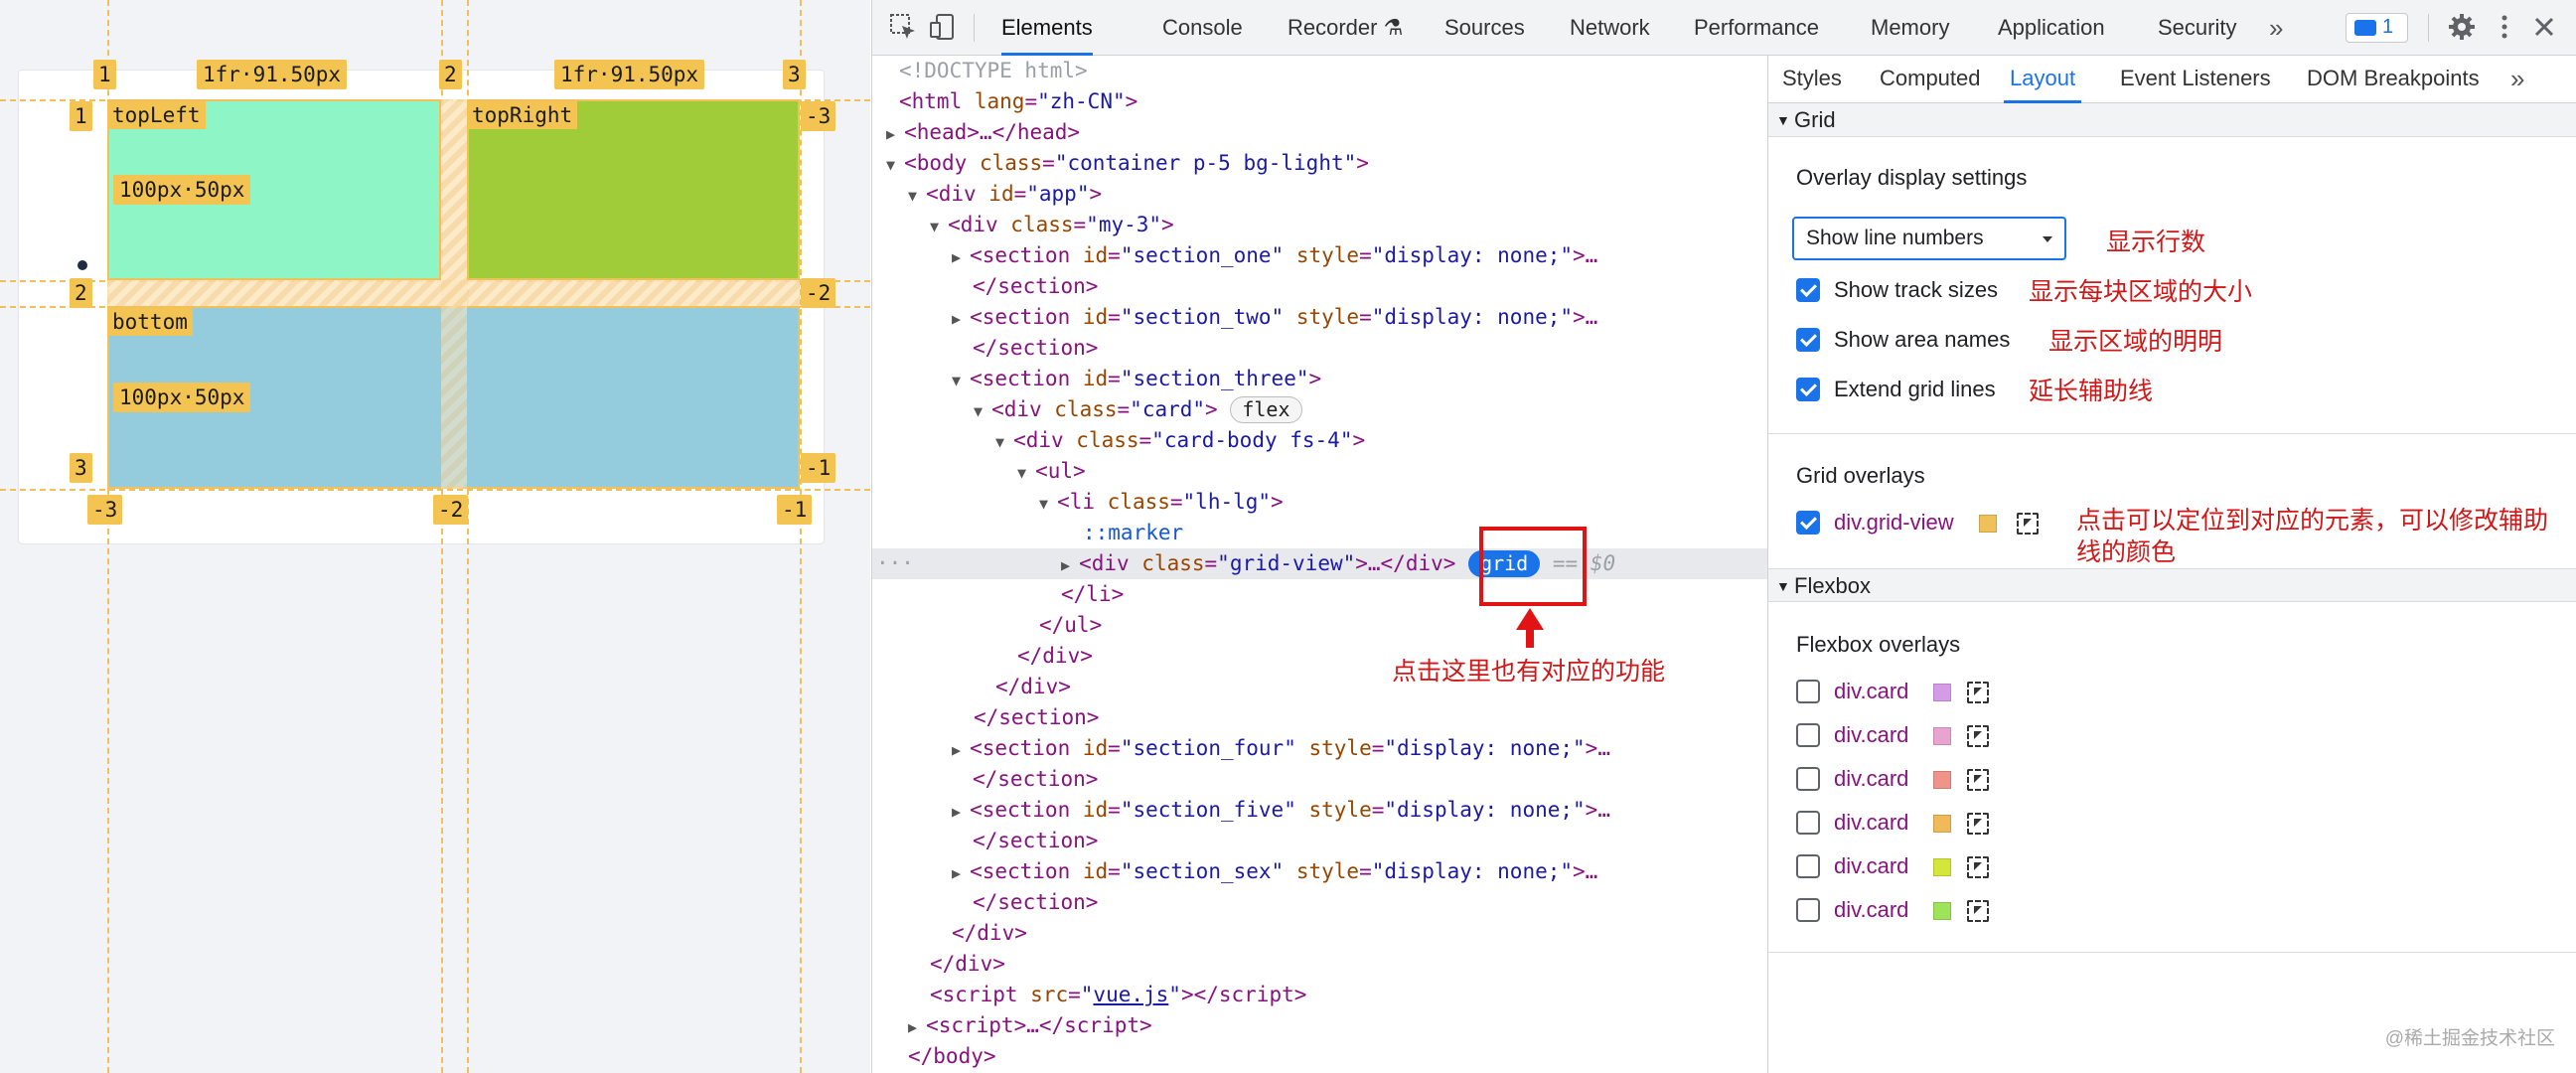  I want to click on tree-div-app: ▼ <div id="app">, so click(1319, 194).